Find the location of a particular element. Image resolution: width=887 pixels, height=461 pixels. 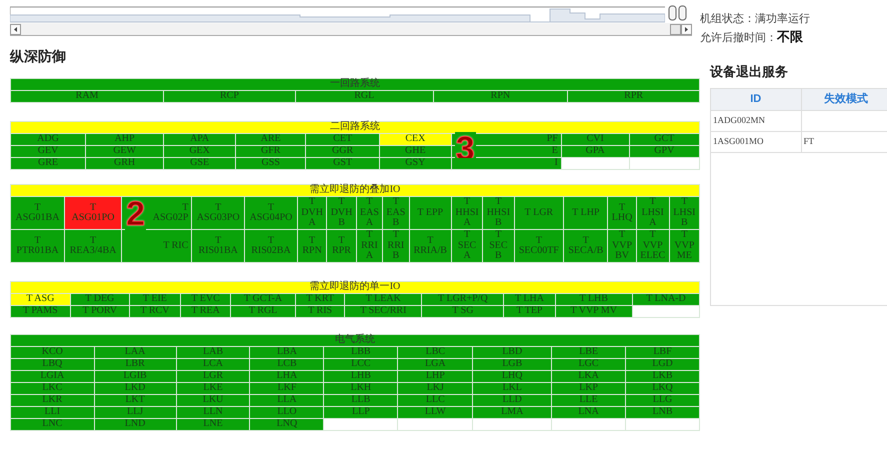

section-header: 需立即退防的叠加IO is located at coordinates (355, 190).